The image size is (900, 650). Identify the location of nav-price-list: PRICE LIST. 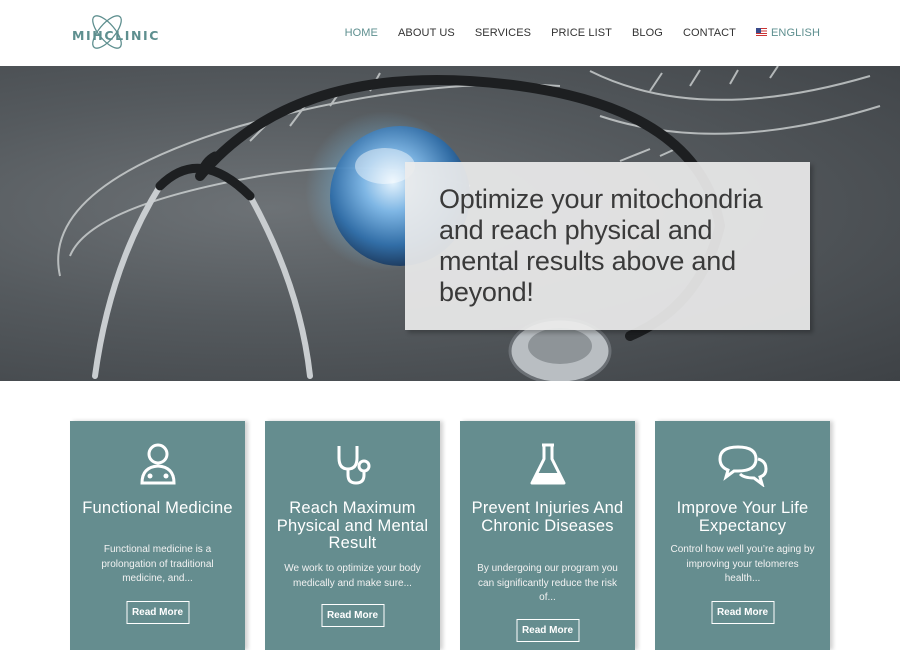
(581, 33).